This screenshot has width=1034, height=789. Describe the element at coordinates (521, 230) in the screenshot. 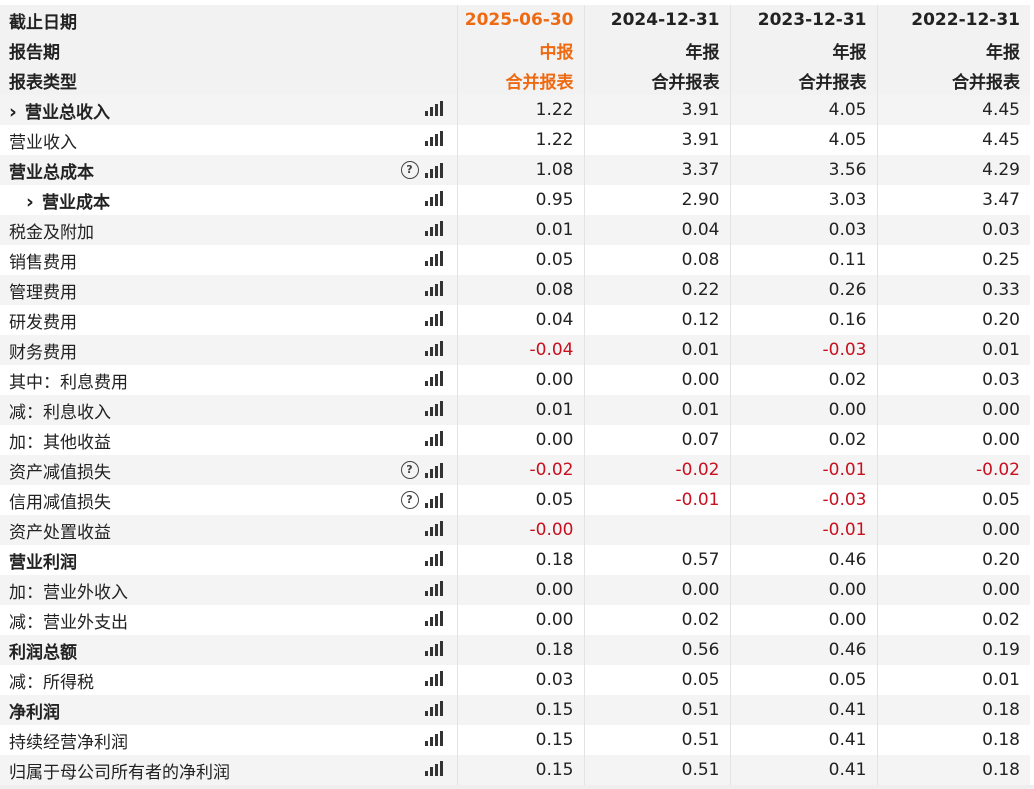

I see `value-cell: 0.01` at that location.